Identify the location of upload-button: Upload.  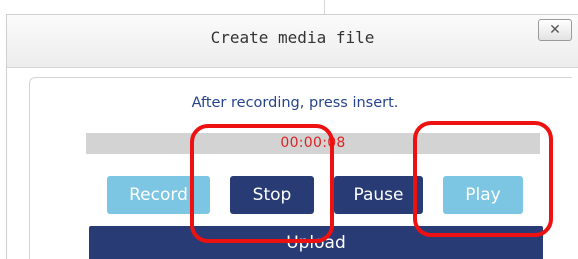
(316, 242).